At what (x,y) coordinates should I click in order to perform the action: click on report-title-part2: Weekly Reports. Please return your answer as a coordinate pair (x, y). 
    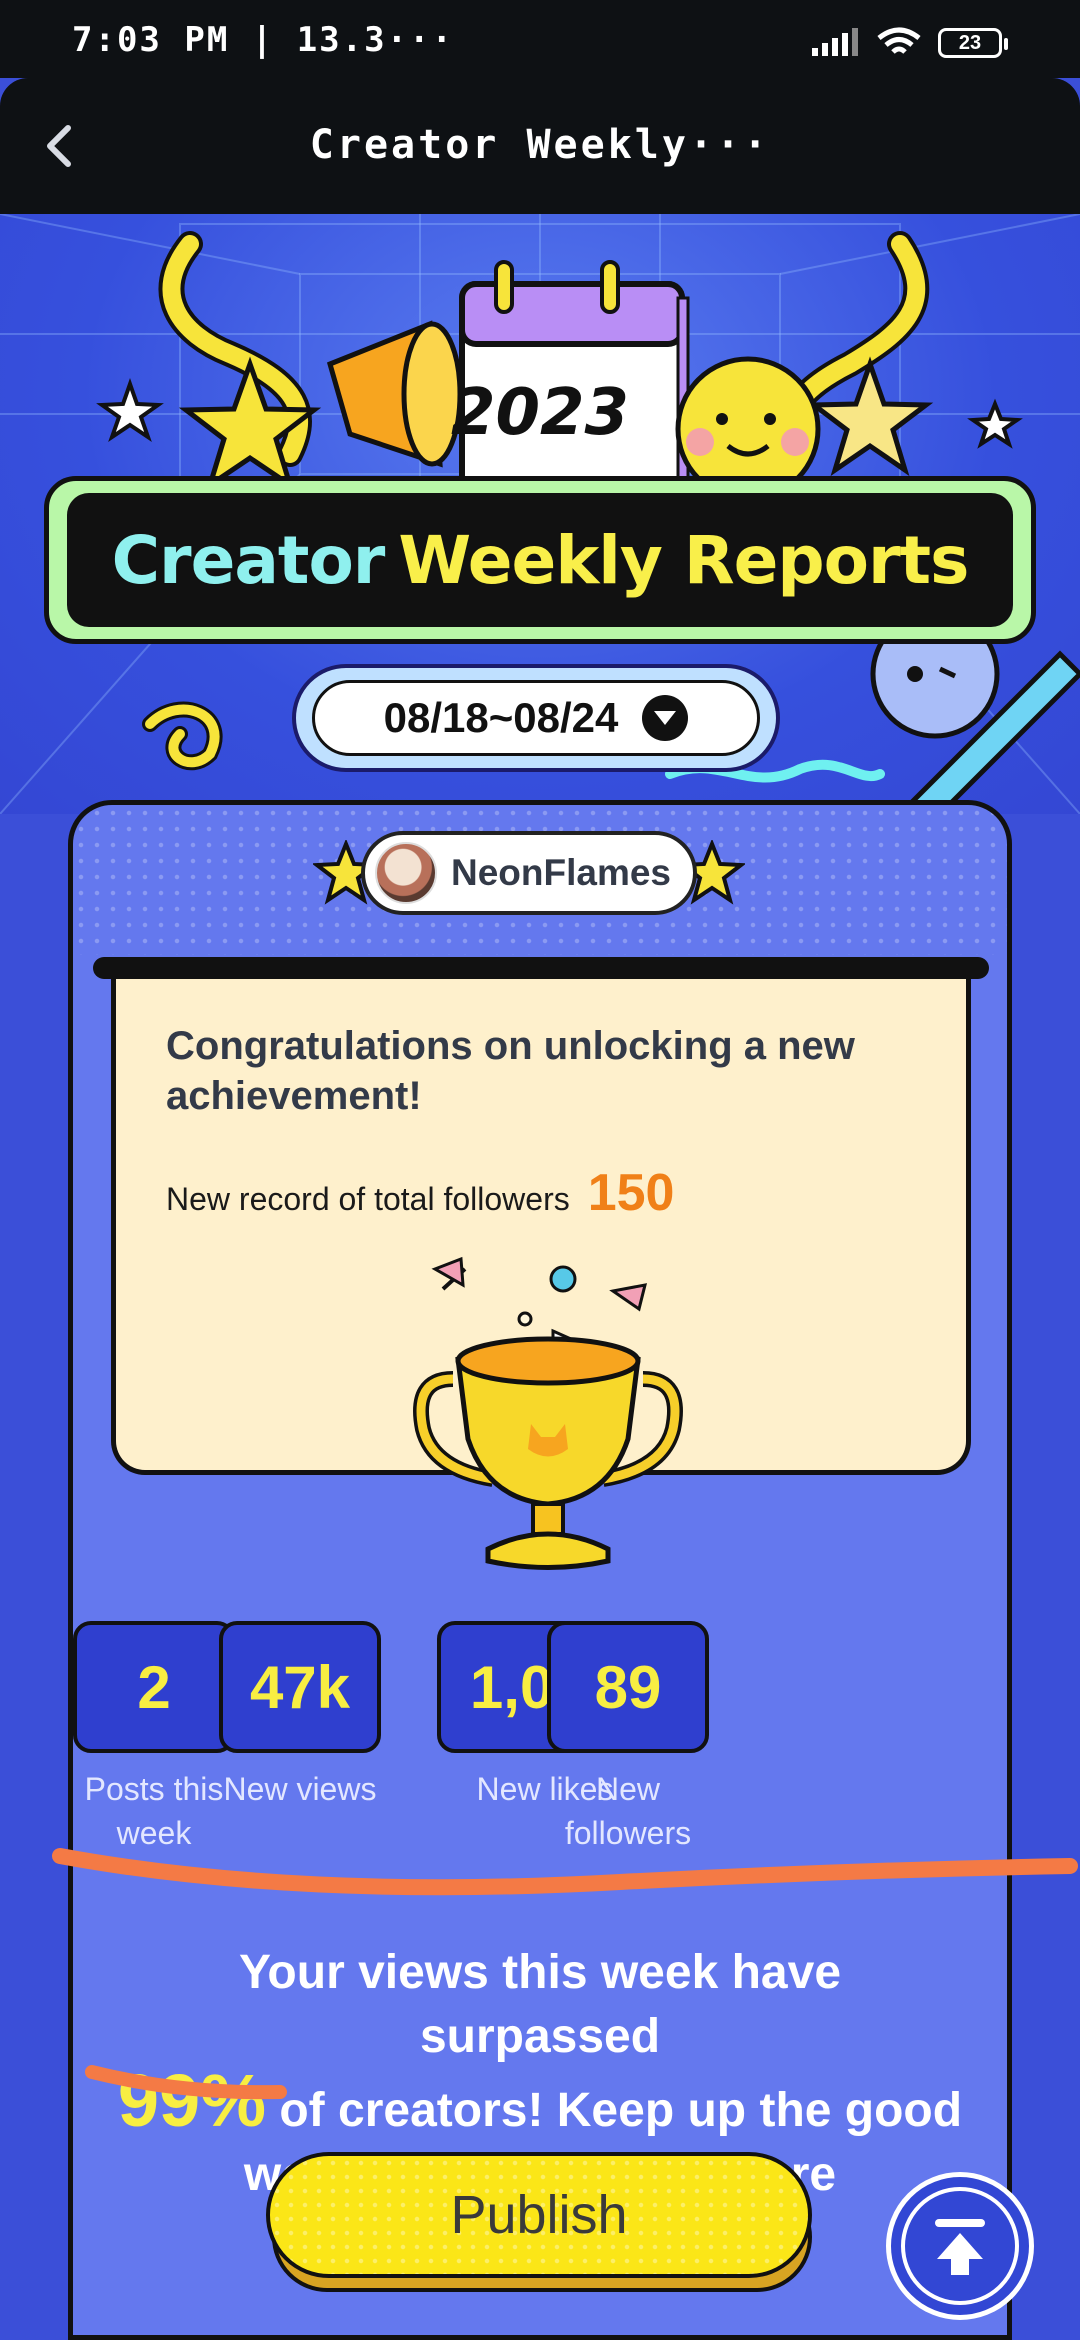
    Looking at the image, I should click on (684, 560).